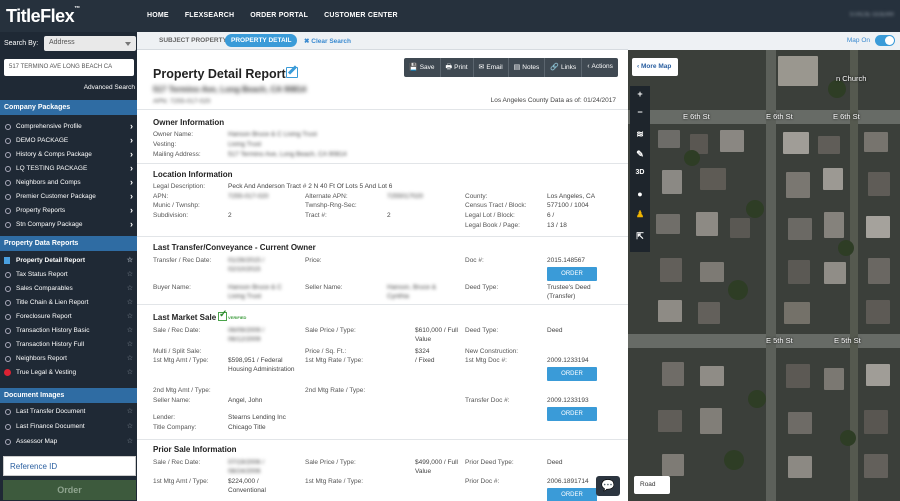  What do you see at coordinates (361, 15) in the screenshot?
I see `nav-customer-center: CUSTOMER CENTER` at bounding box center [361, 15].